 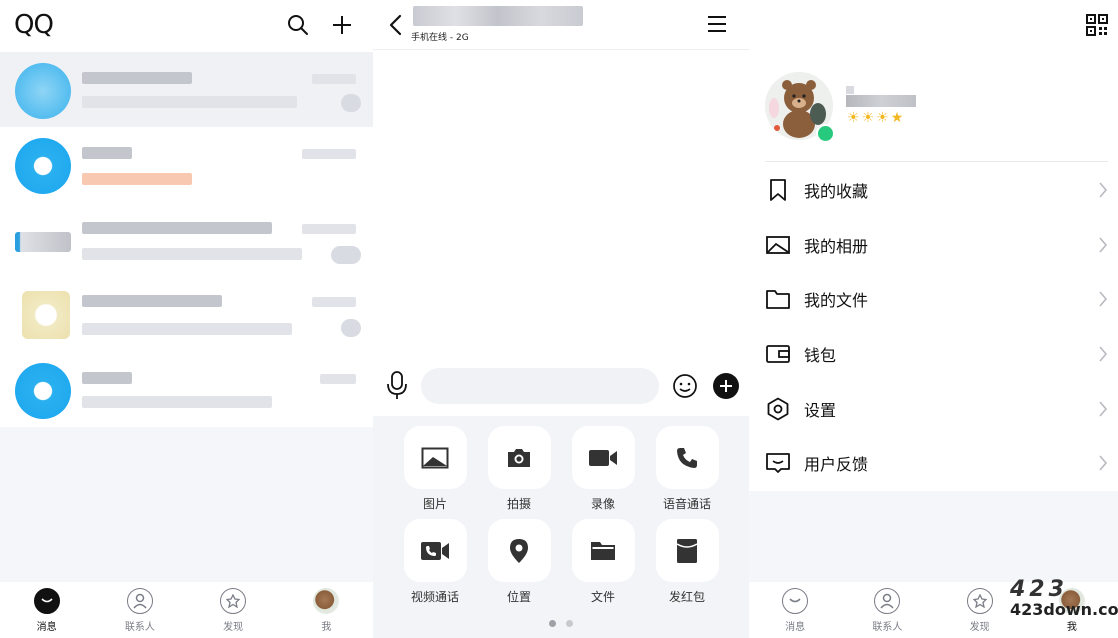 I want to click on more-actions-button, so click(x=726, y=386).